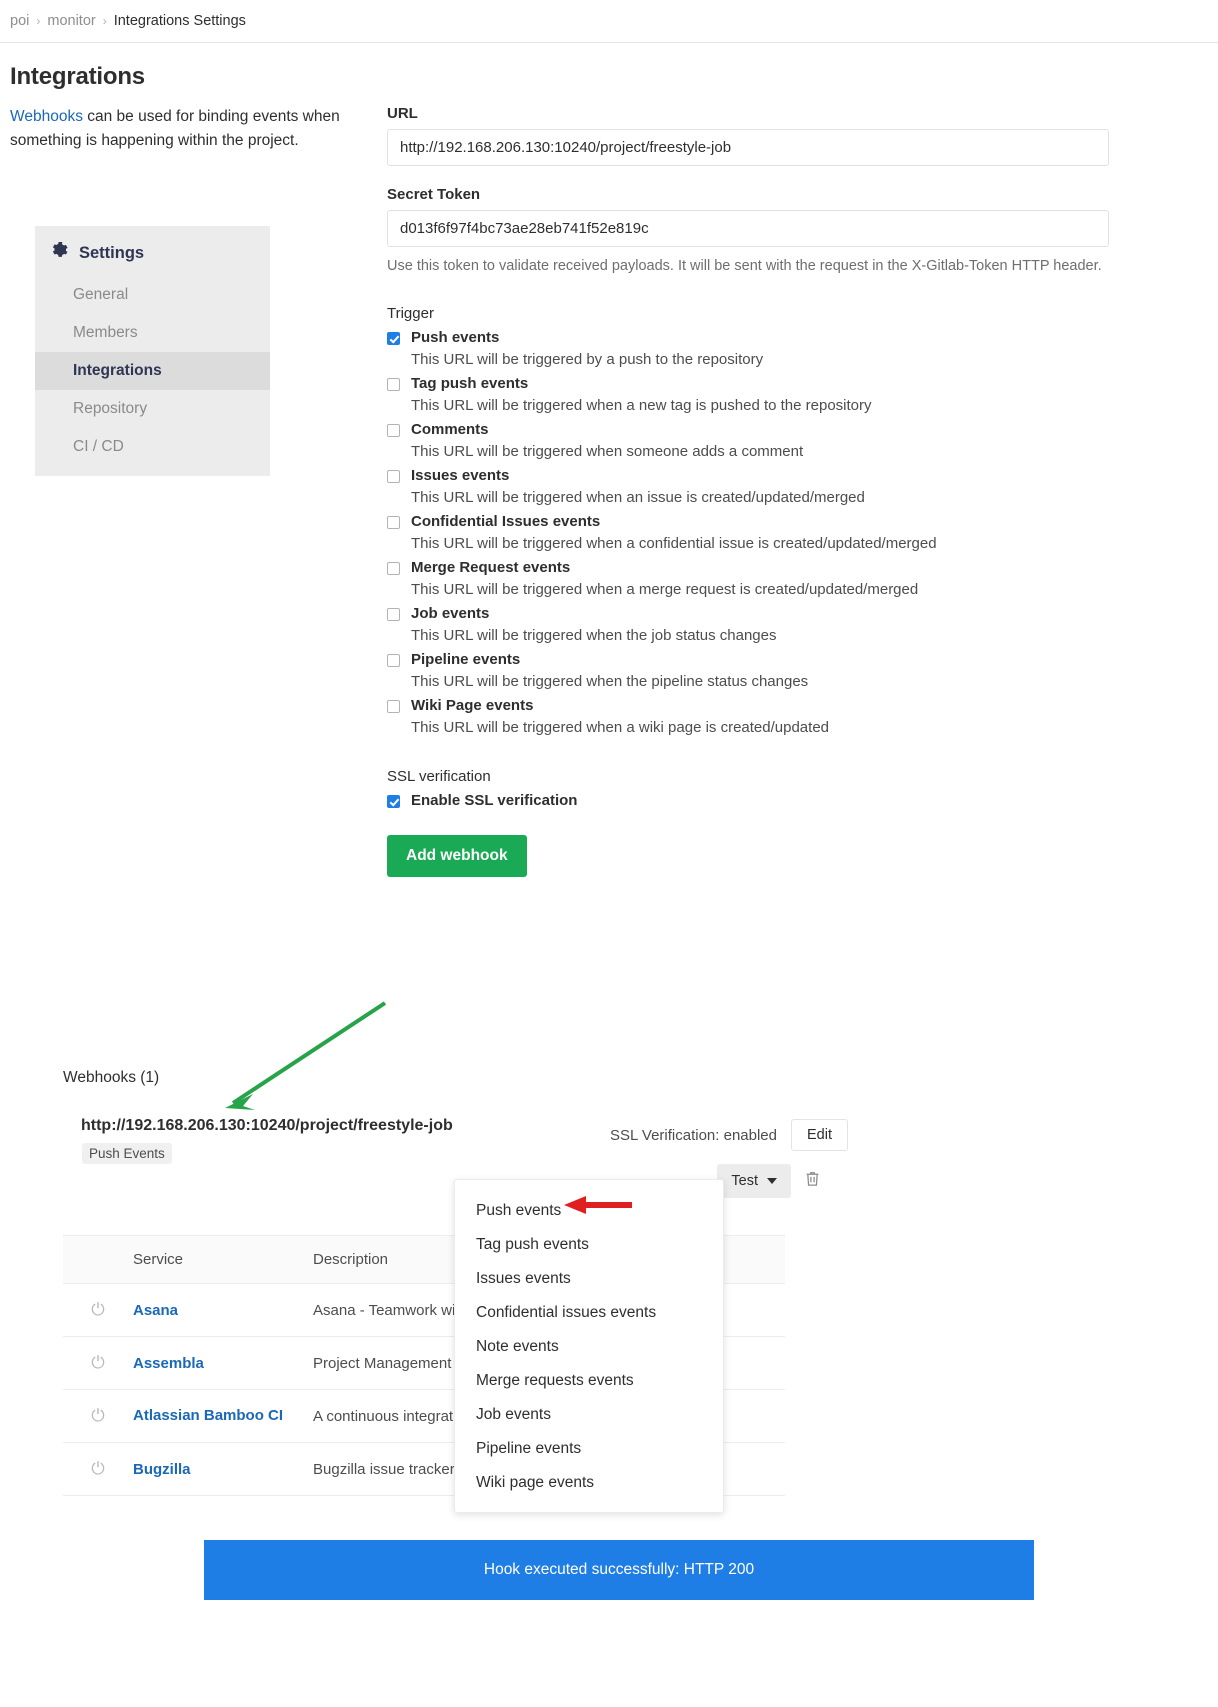  Describe the element at coordinates (455, 337) in the screenshot. I see `label-push-events: Push events` at that location.